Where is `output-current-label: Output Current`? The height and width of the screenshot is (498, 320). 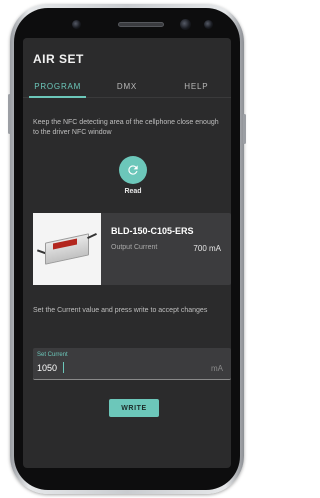 output-current-label: Output Current is located at coordinates (134, 247).